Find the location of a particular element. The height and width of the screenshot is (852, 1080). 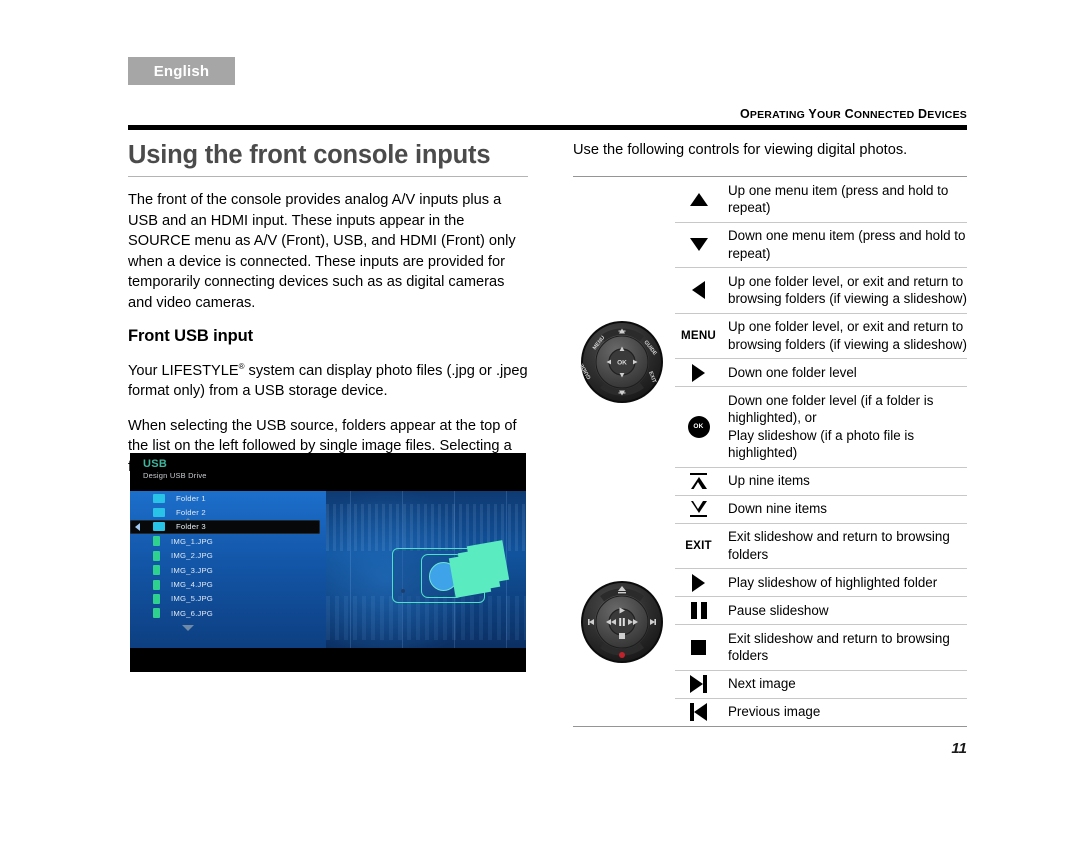

page-title: Using the front console inputs is located at coordinates (309, 155).